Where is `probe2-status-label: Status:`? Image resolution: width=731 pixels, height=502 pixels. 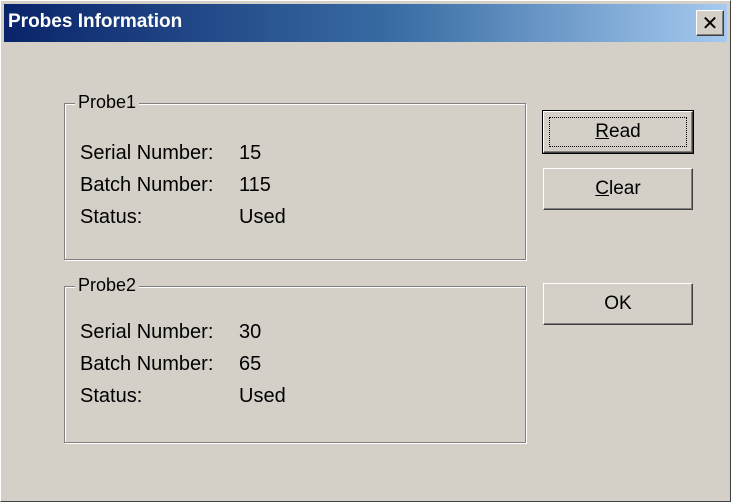
probe2-status-label: Status: is located at coordinates (111, 396).